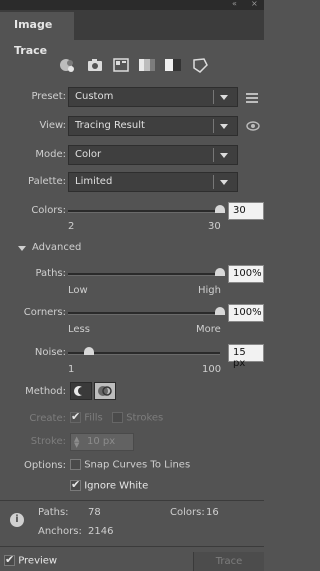  What do you see at coordinates (88, 154) in the screenshot?
I see `mode-value: Color` at bounding box center [88, 154].